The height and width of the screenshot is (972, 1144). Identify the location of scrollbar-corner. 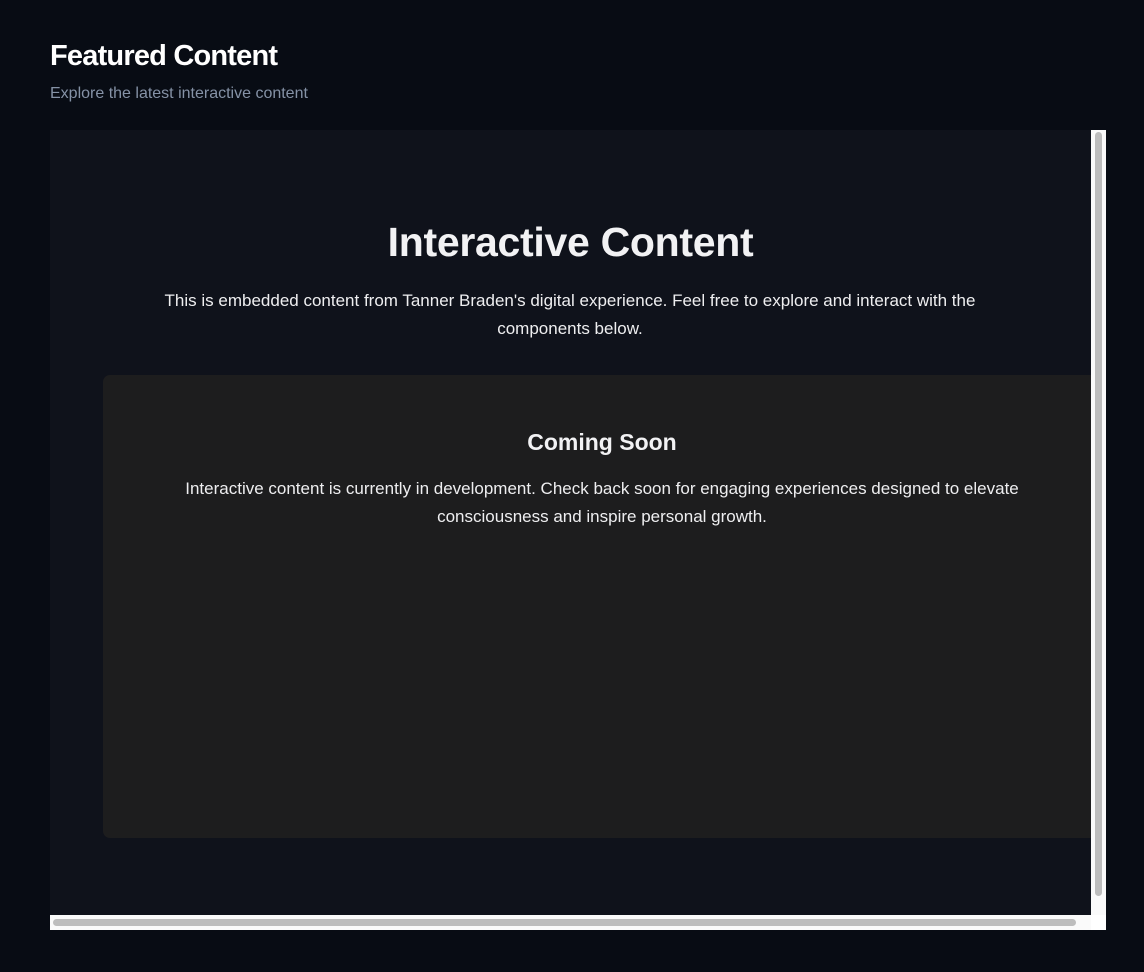
(1098, 922).